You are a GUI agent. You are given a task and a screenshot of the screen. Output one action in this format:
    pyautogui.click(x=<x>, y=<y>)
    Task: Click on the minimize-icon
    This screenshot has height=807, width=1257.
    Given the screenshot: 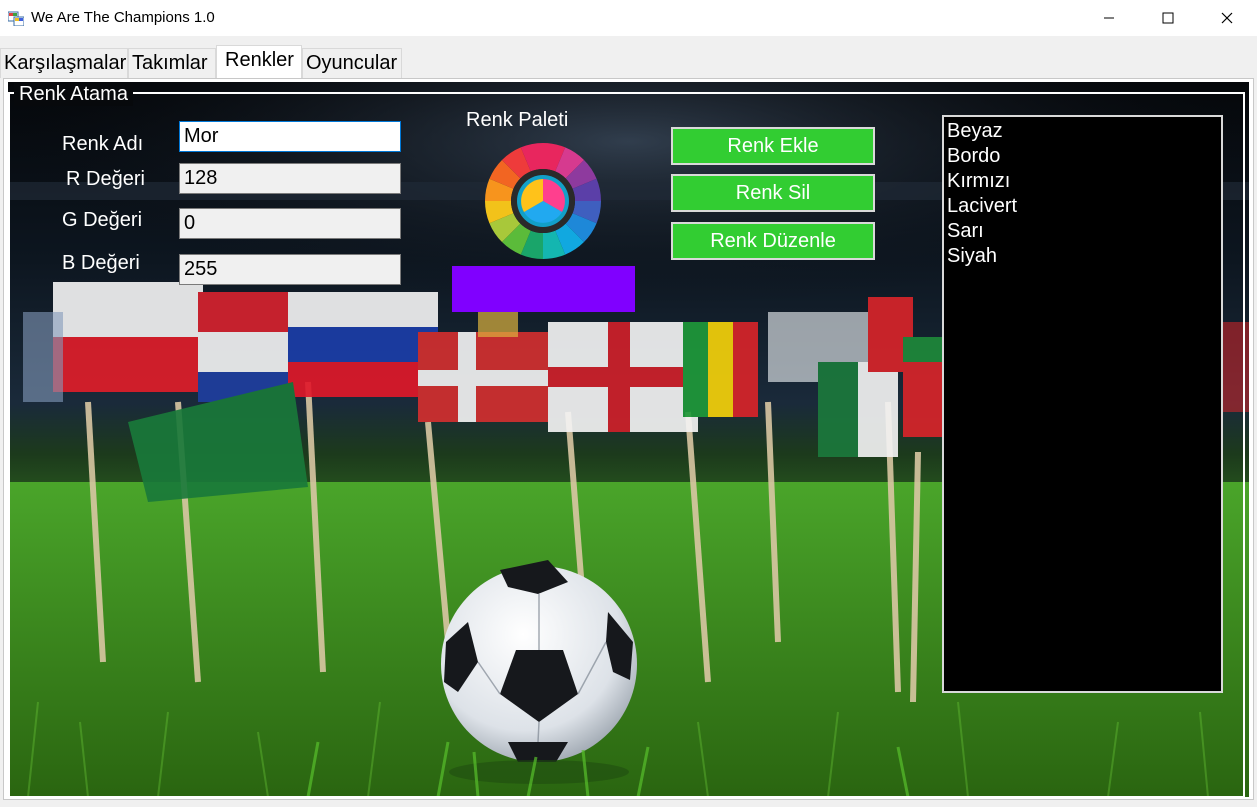 What is the action you would take?
    pyautogui.click(x=1109, y=18)
    